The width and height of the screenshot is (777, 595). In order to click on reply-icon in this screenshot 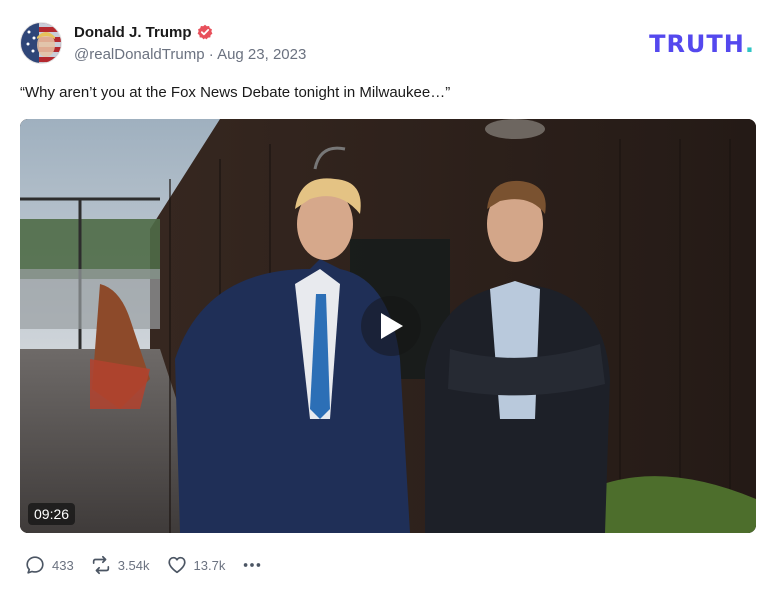, I will do `click(35, 565)`.